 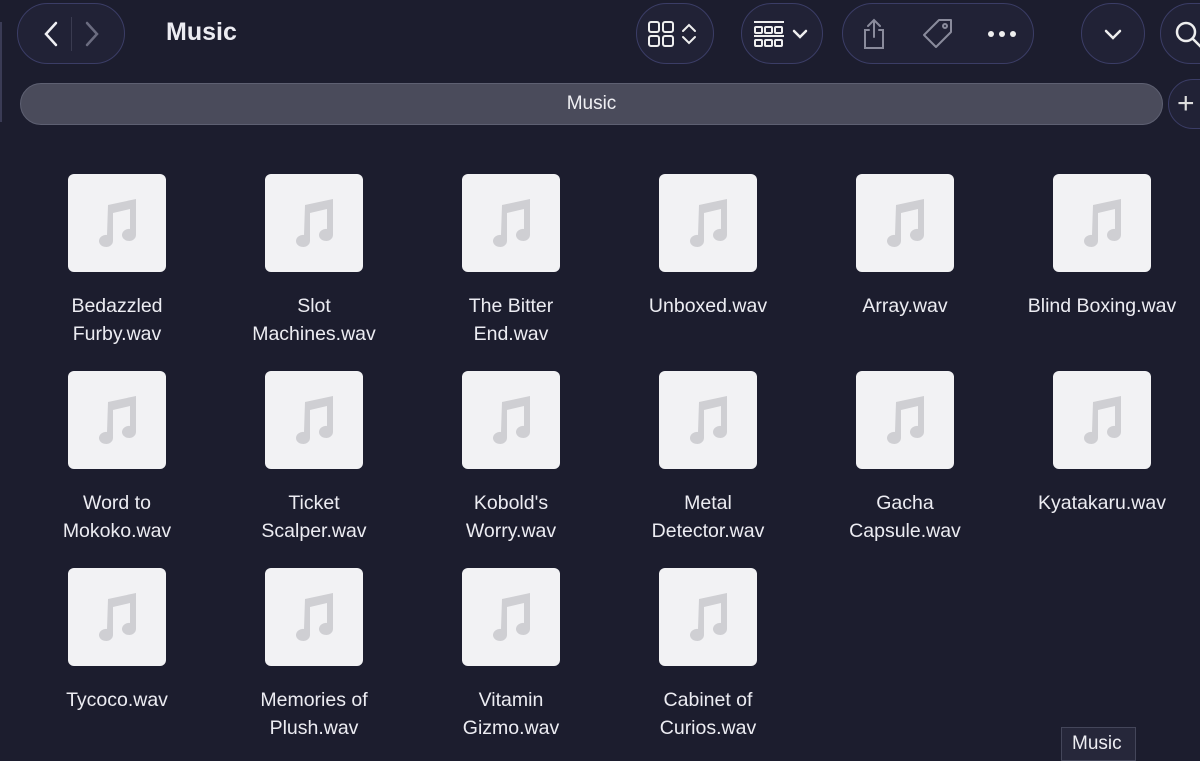 I want to click on file-name-line: Bedazzled, so click(x=117, y=306).